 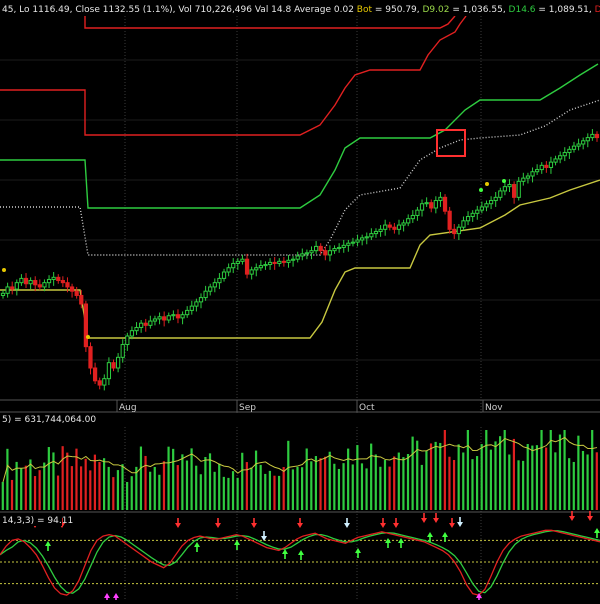 I want to click on header-part: = 1,089.51,, so click(x=565, y=10).